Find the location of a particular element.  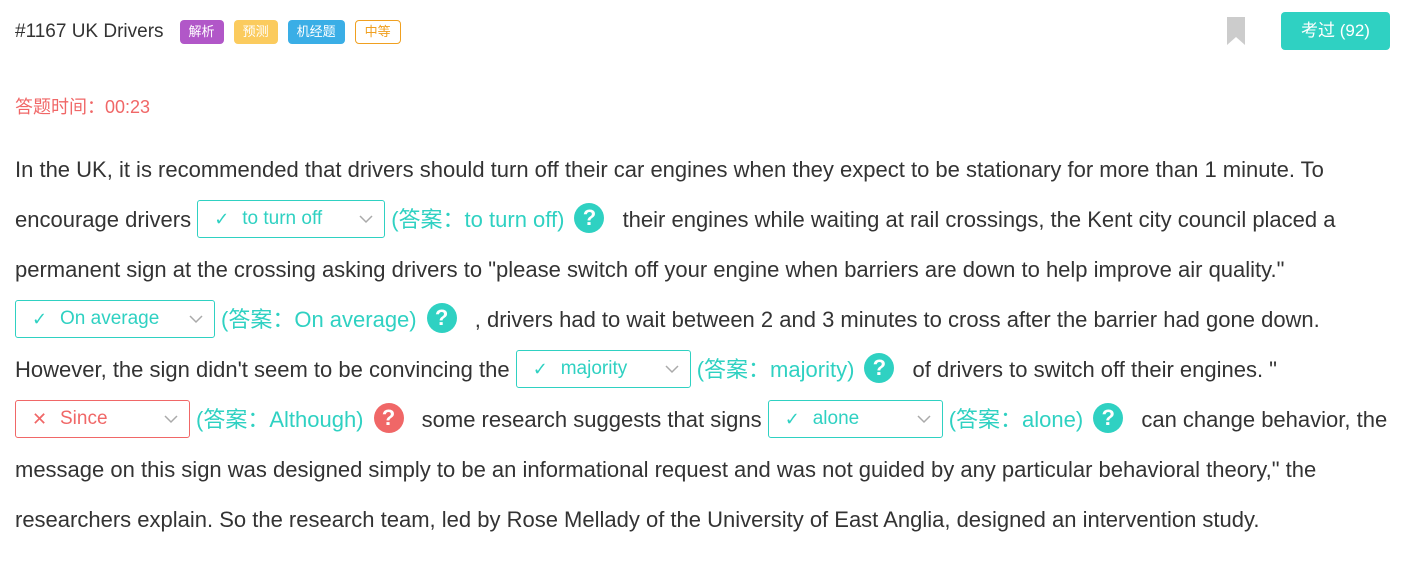

blank-select-5: ✓ alone is located at coordinates (855, 419).